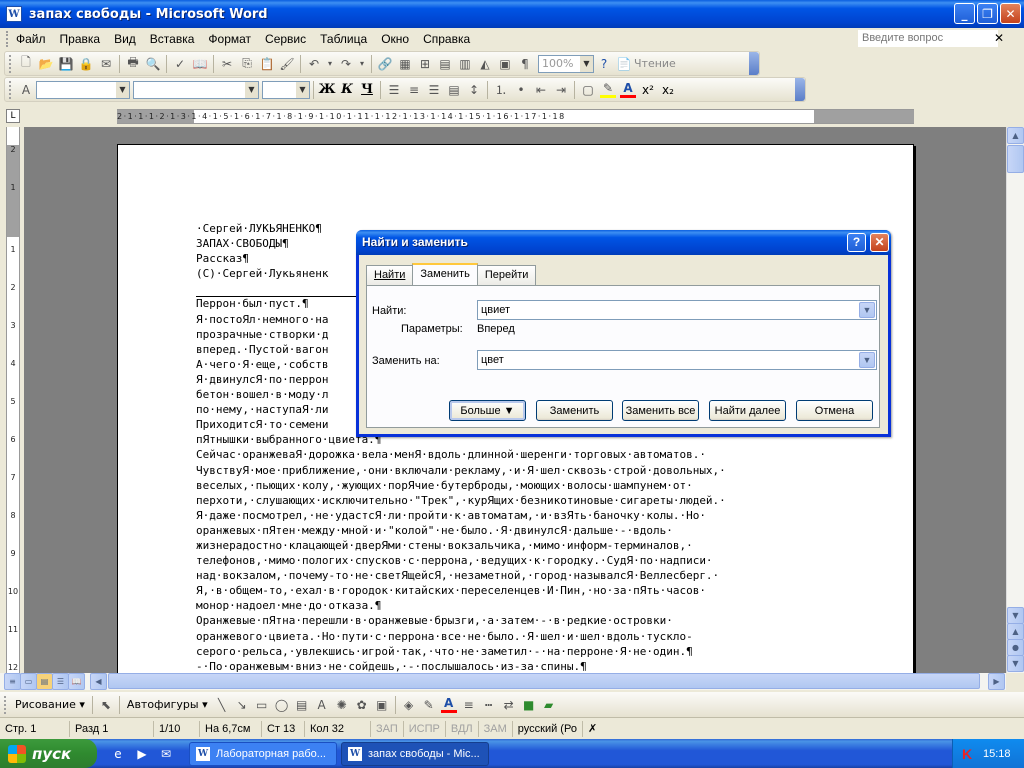 This screenshot has width=1024, height=768. Describe the element at coordinates (469, 705) in the screenshot. I see `line-style-icon: ≡` at that location.